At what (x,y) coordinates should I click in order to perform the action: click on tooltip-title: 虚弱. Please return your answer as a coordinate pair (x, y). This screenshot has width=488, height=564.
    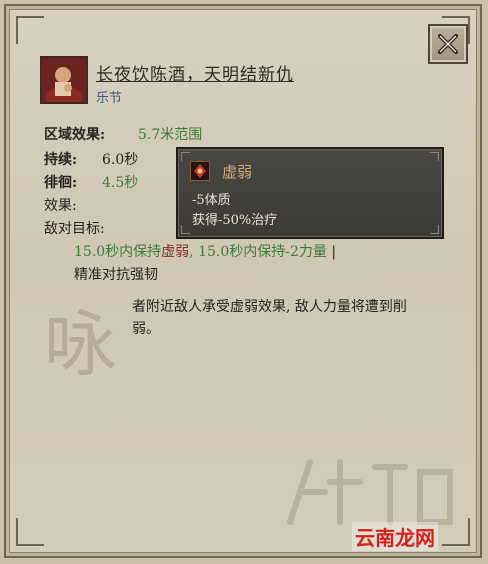
    Looking at the image, I should click on (237, 172).